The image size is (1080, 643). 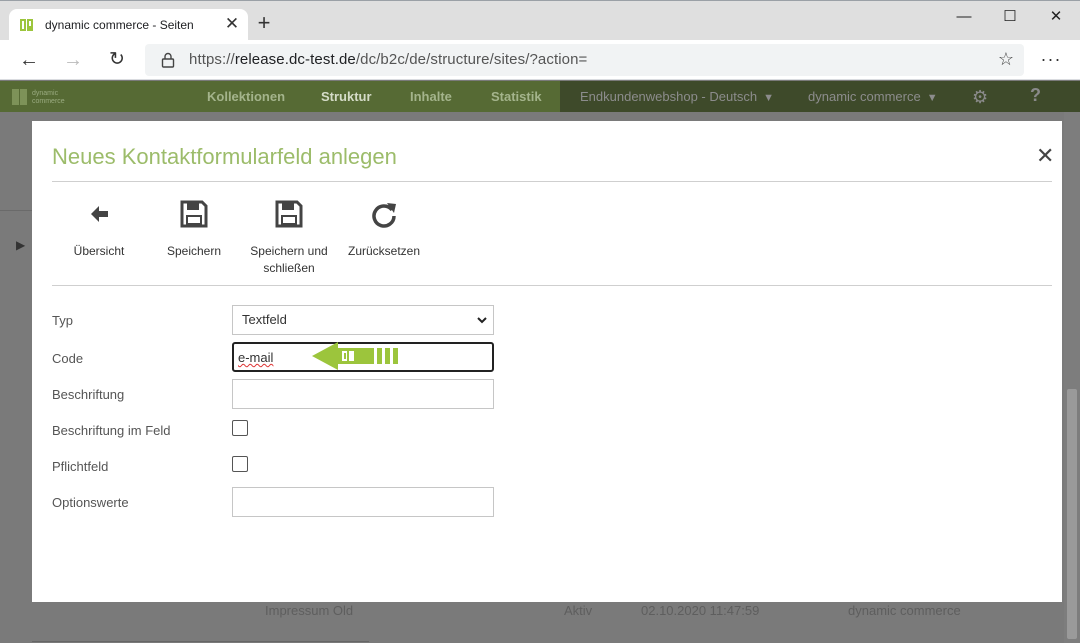 I want to click on expand-arrow-icon: ▶, so click(x=21, y=245).